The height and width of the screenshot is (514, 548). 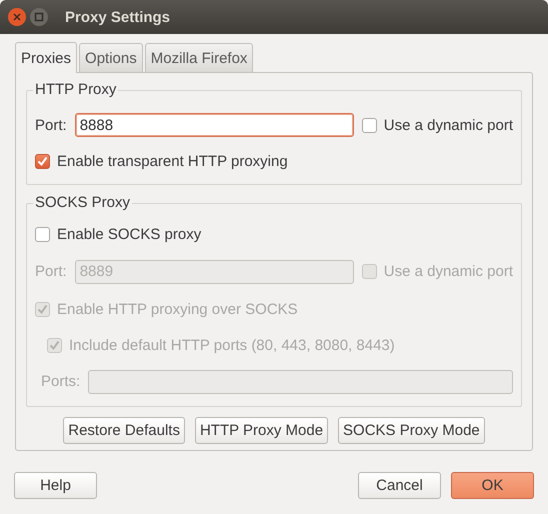 I want to click on checkbox-label: Include default HTTP ports (80, 443, 8080, 8443), so click(x=232, y=345).